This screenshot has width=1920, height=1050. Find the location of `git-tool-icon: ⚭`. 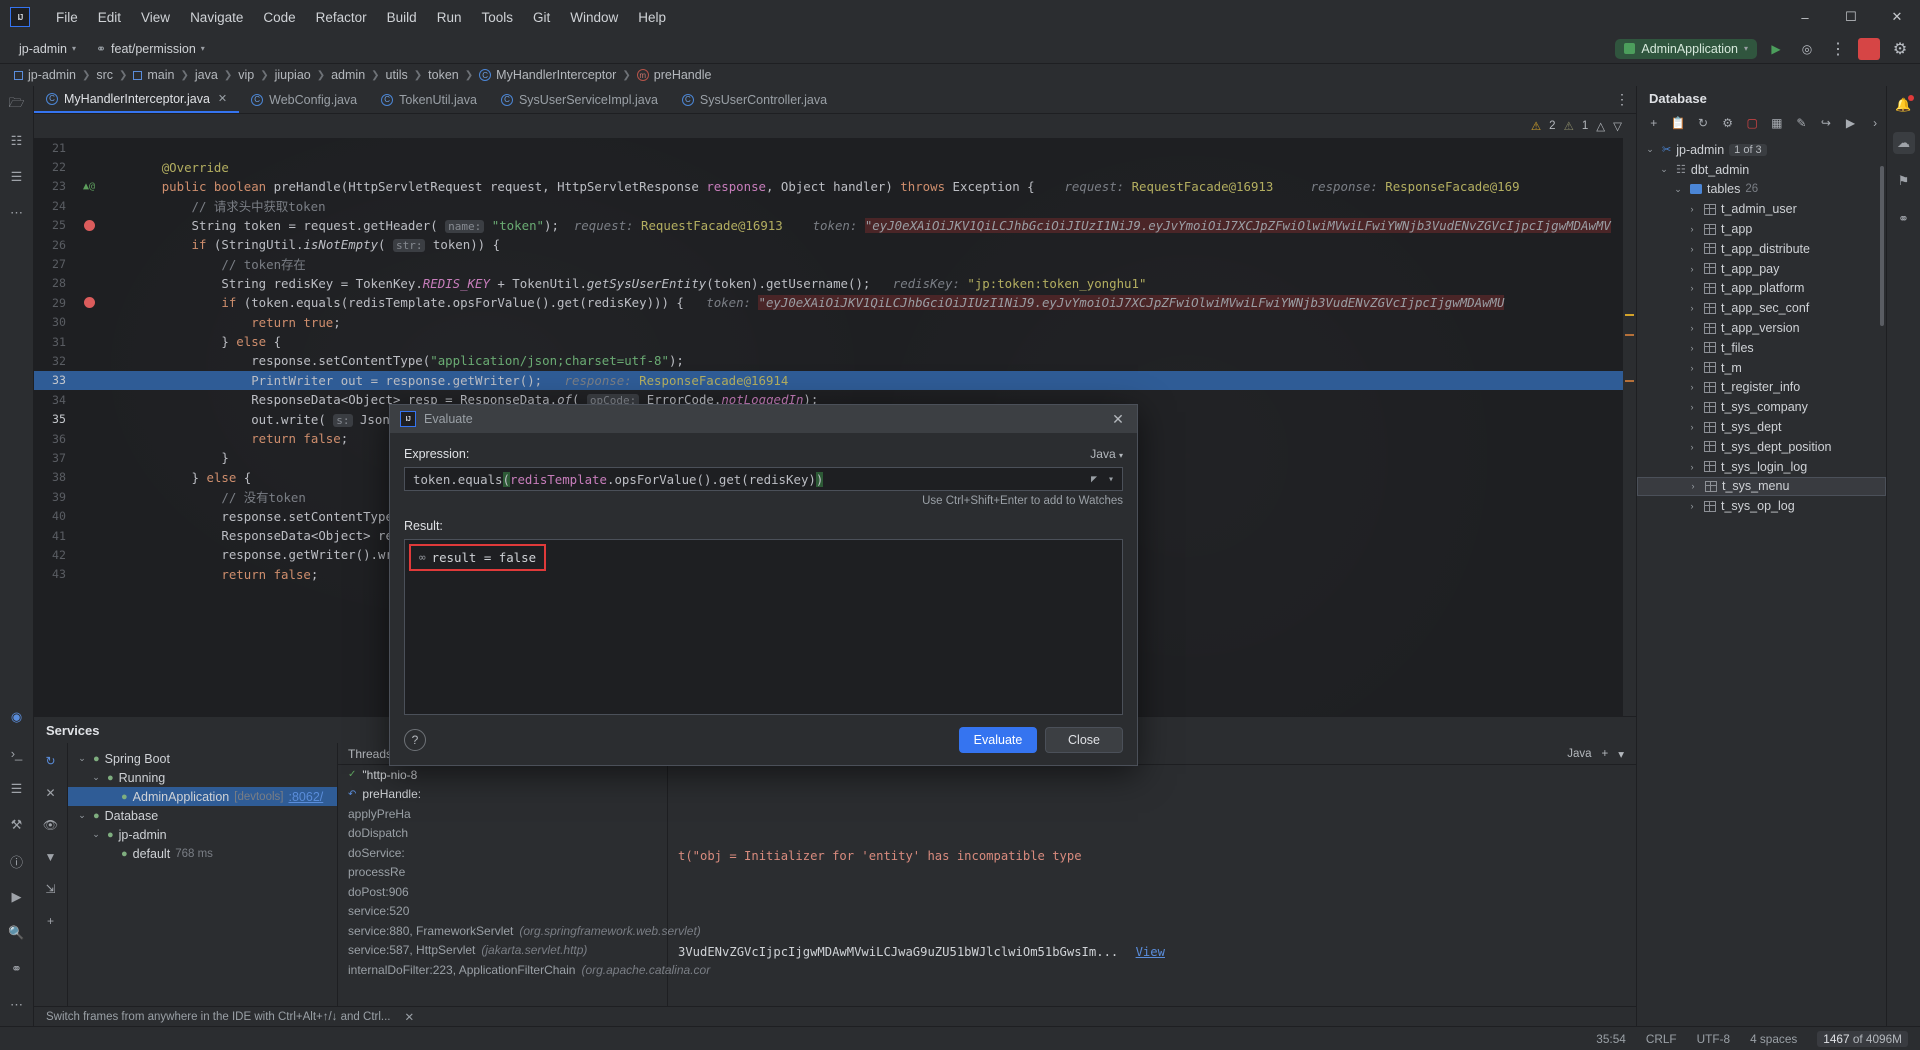

git-tool-icon: ⚭ is located at coordinates (17, 969).